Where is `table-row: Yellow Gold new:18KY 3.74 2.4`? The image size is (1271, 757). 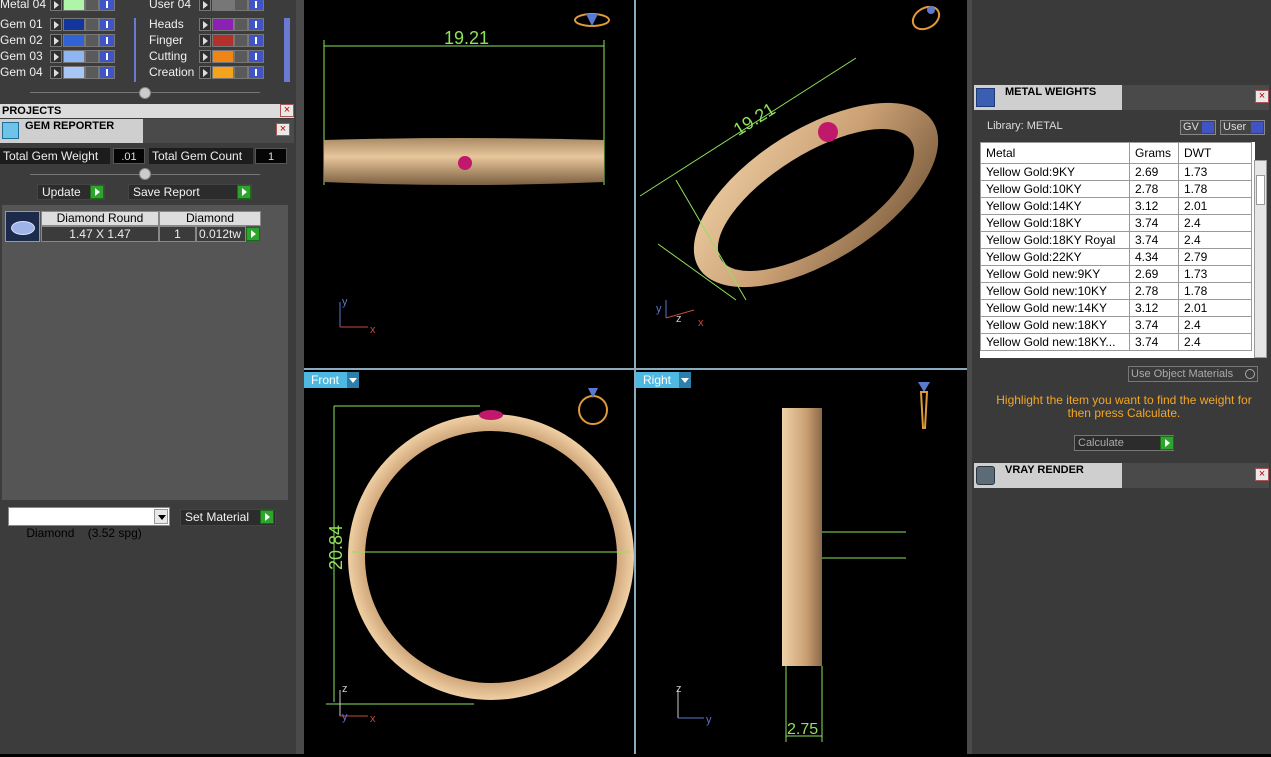
table-row: Yellow Gold new:18KY 3.74 2.4 is located at coordinates (1116, 325).